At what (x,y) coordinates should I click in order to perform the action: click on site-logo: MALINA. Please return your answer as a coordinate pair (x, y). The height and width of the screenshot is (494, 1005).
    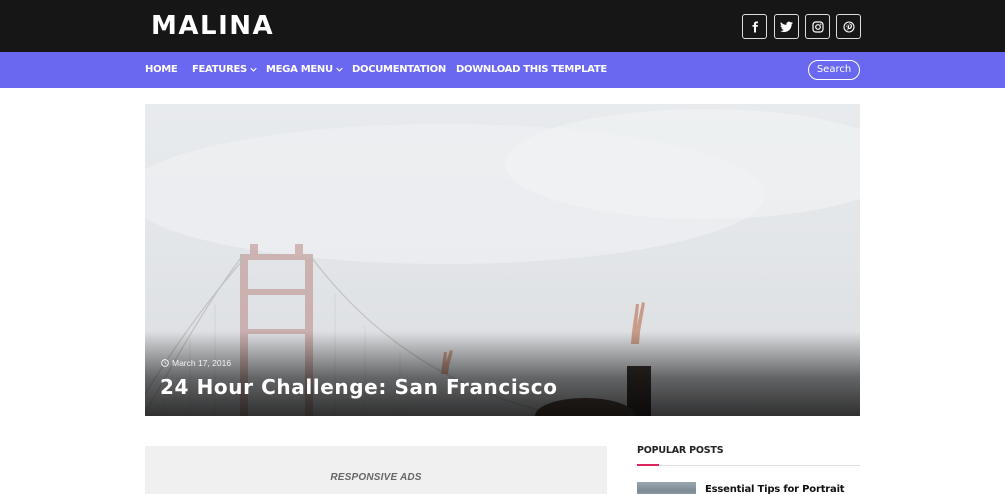
    Looking at the image, I should click on (212, 26).